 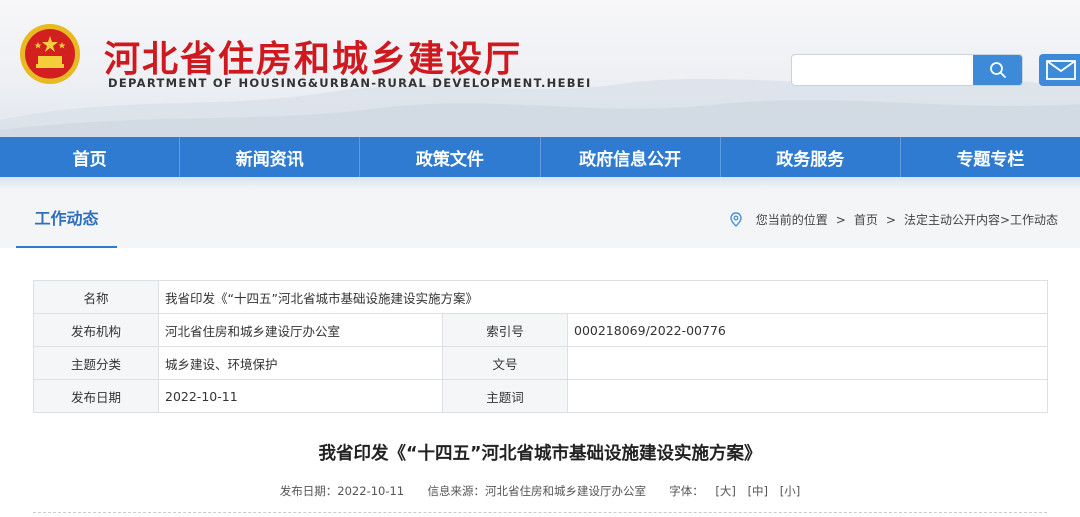 What do you see at coordinates (90, 157) in the screenshot?
I see `nav-item-home: 首页` at bounding box center [90, 157].